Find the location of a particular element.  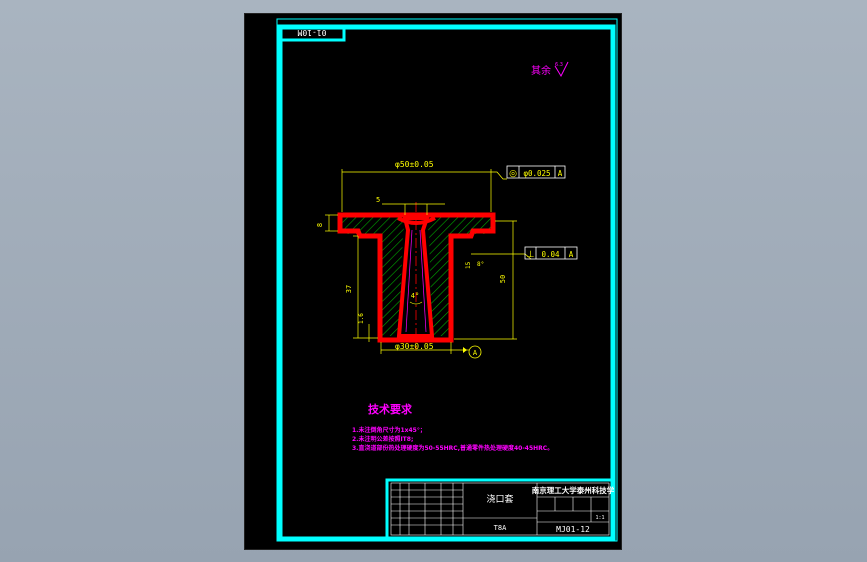

part-material: T8A is located at coordinates (500, 528).